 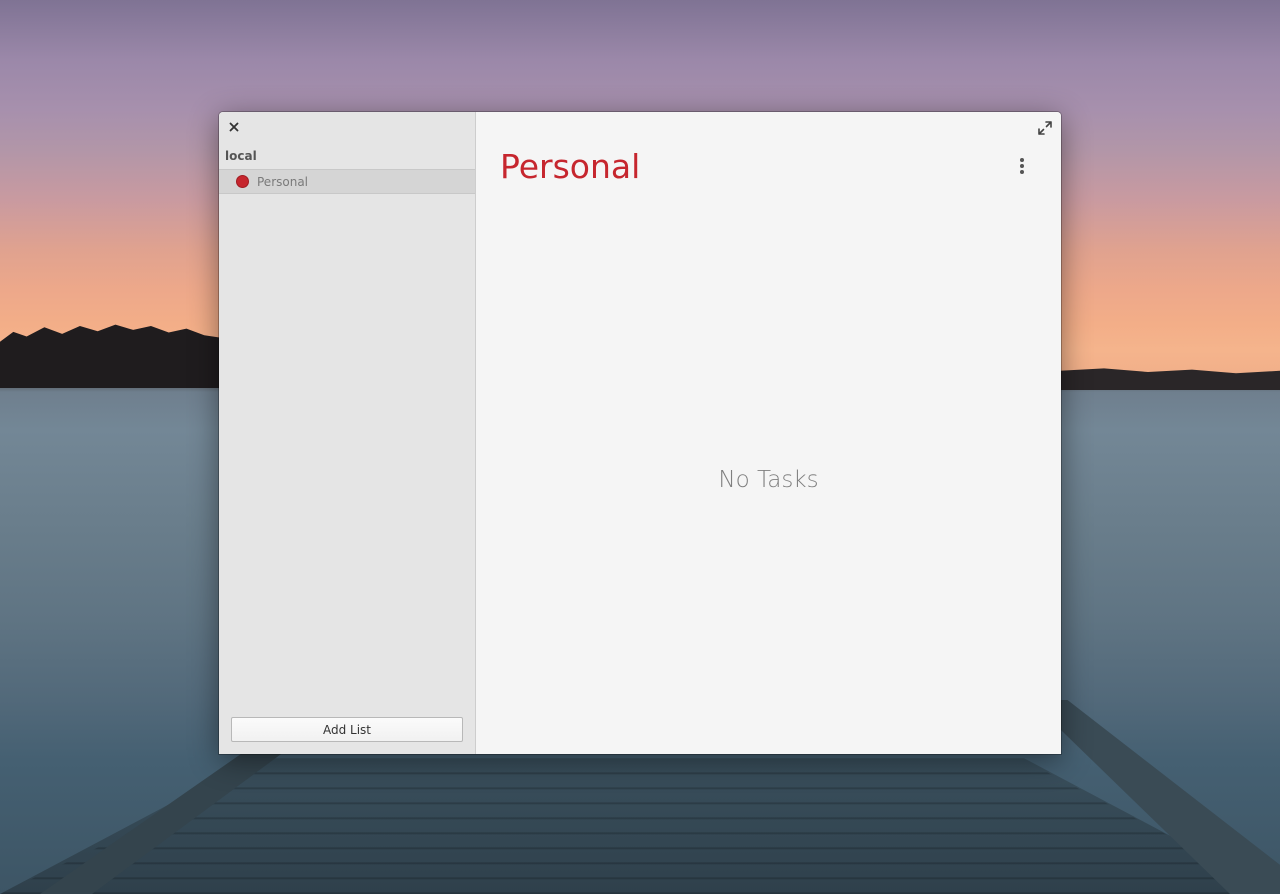 I want to click on maximize-icon, so click(x=1045, y=128).